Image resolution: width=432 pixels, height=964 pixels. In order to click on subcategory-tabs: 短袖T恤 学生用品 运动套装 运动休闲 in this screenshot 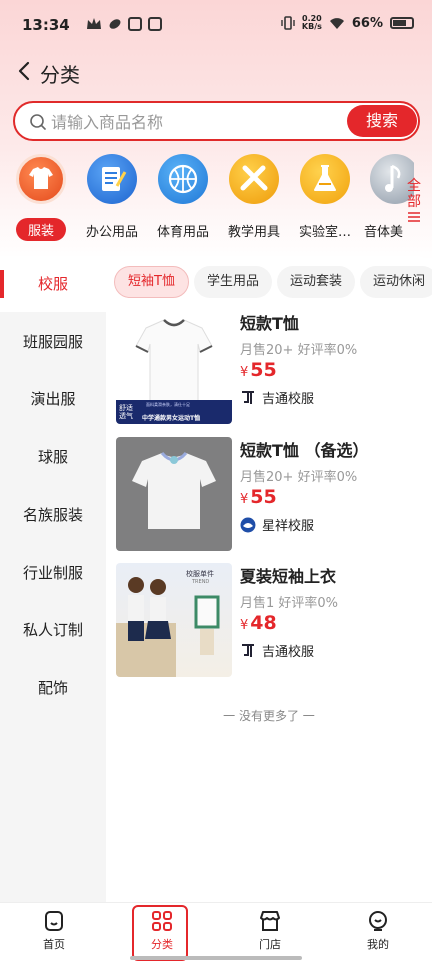, I will do `click(273, 283)`.